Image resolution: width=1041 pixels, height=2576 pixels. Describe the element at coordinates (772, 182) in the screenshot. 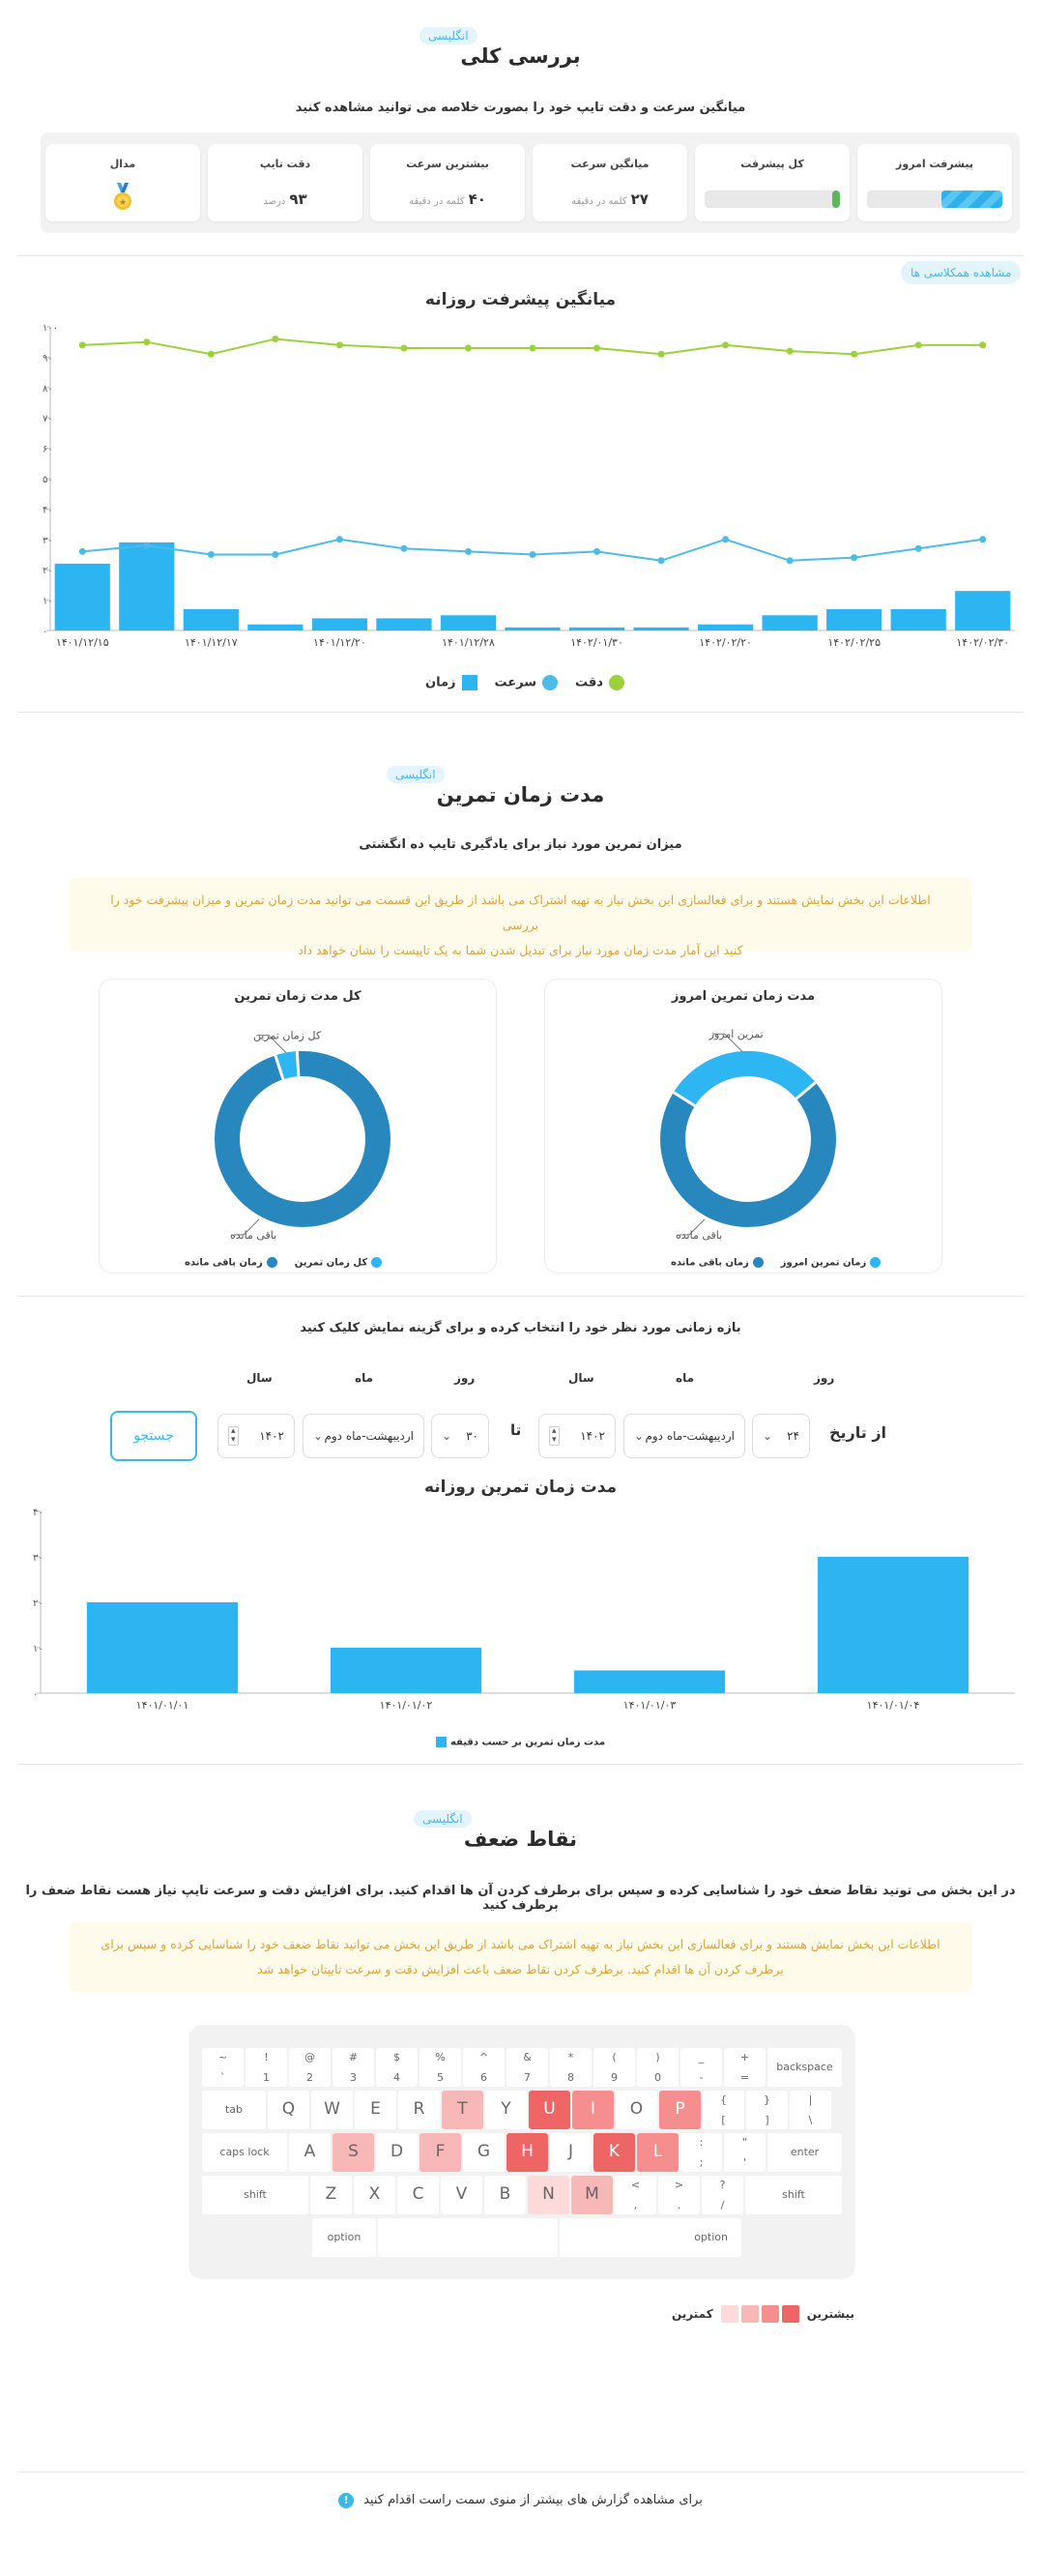

I see `total-progress-card: کل پیشرفت` at that location.